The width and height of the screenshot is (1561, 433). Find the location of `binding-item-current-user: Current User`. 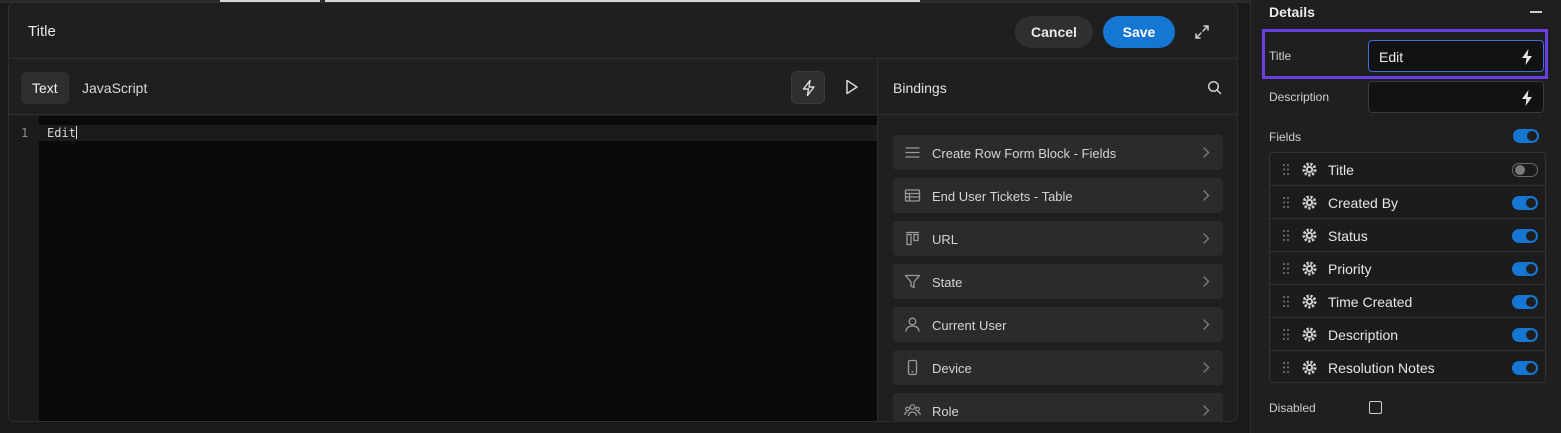

binding-item-current-user: Current User is located at coordinates (1058, 324).